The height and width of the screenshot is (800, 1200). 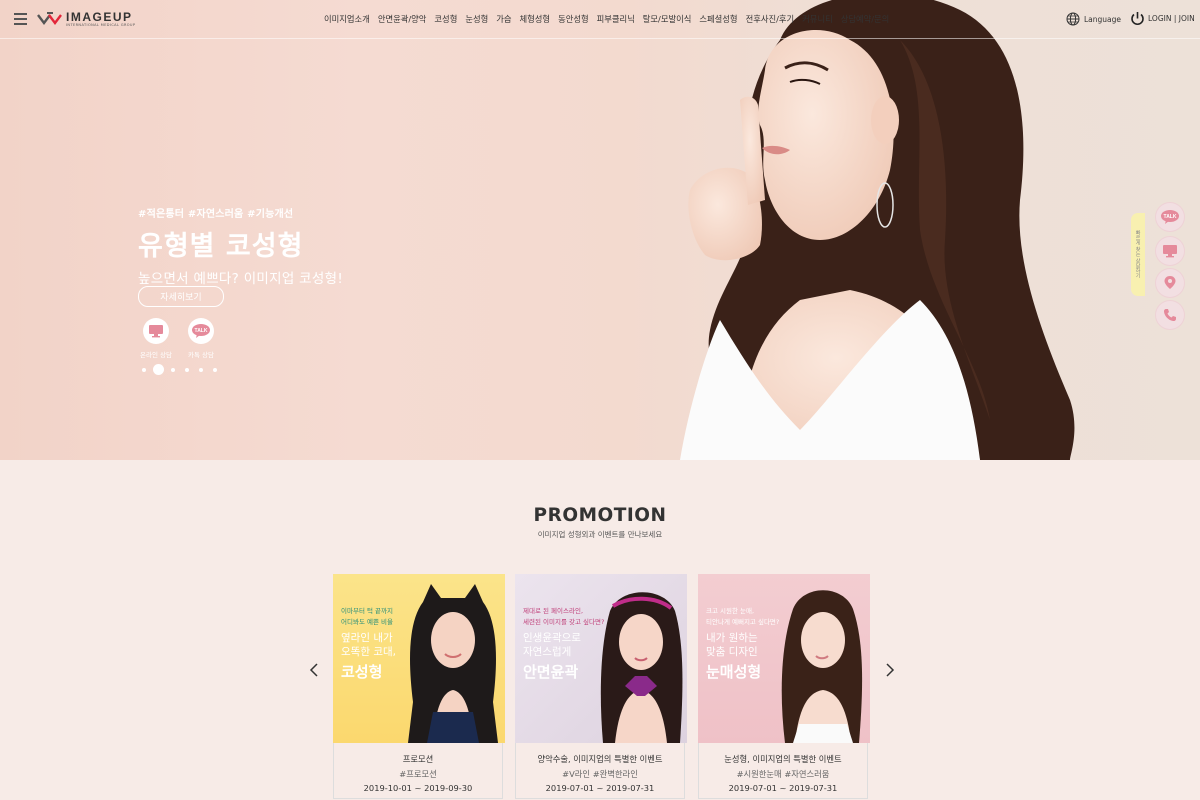 I want to click on login-join-link: LOGIN | JOIN, so click(x=1162, y=18).